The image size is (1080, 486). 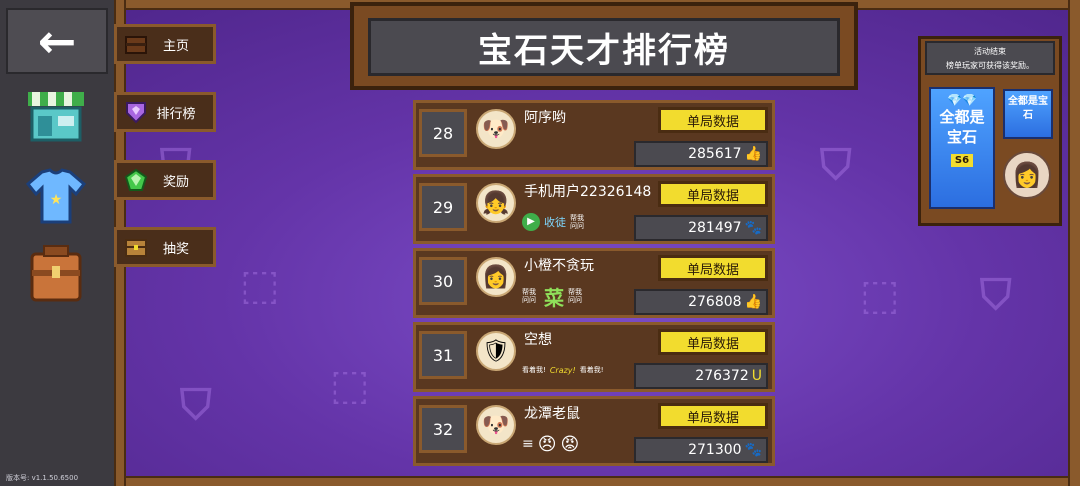 I want to click on tab-rewards: 奖励, so click(x=165, y=180).